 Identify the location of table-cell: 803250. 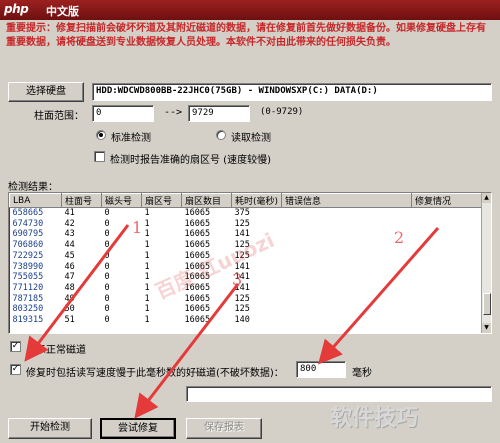
(28, 309).